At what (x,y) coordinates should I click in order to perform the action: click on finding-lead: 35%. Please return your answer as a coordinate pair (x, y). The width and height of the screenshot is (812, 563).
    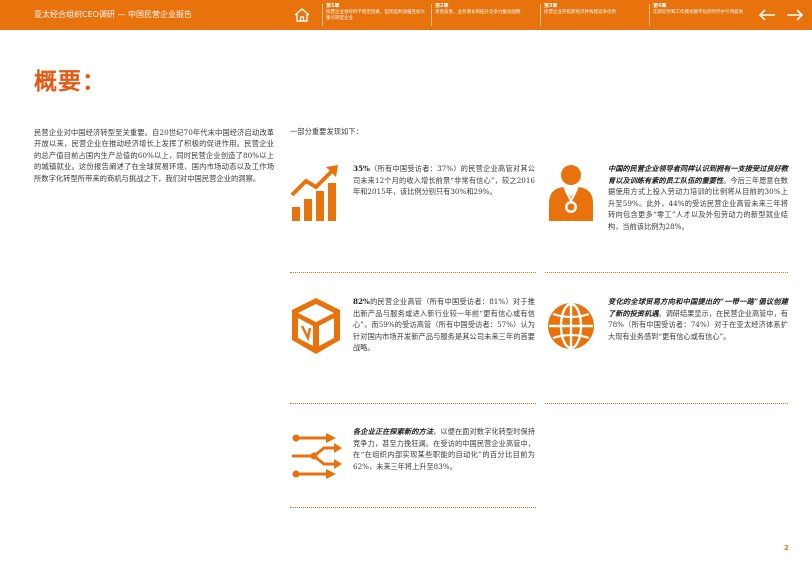
    Looking at the image, I should click on (361, 168).